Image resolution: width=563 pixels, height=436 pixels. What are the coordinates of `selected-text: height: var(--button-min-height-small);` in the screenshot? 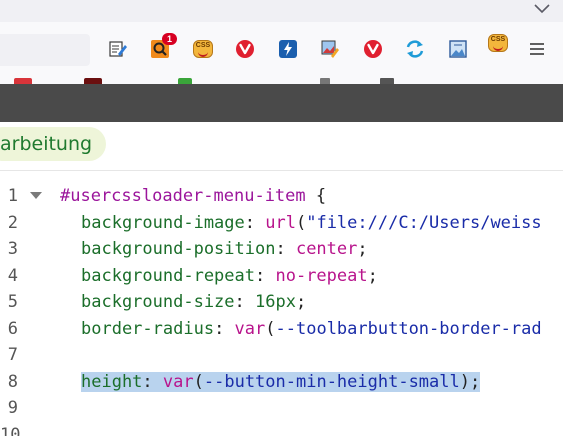 It's located at (281, 381).